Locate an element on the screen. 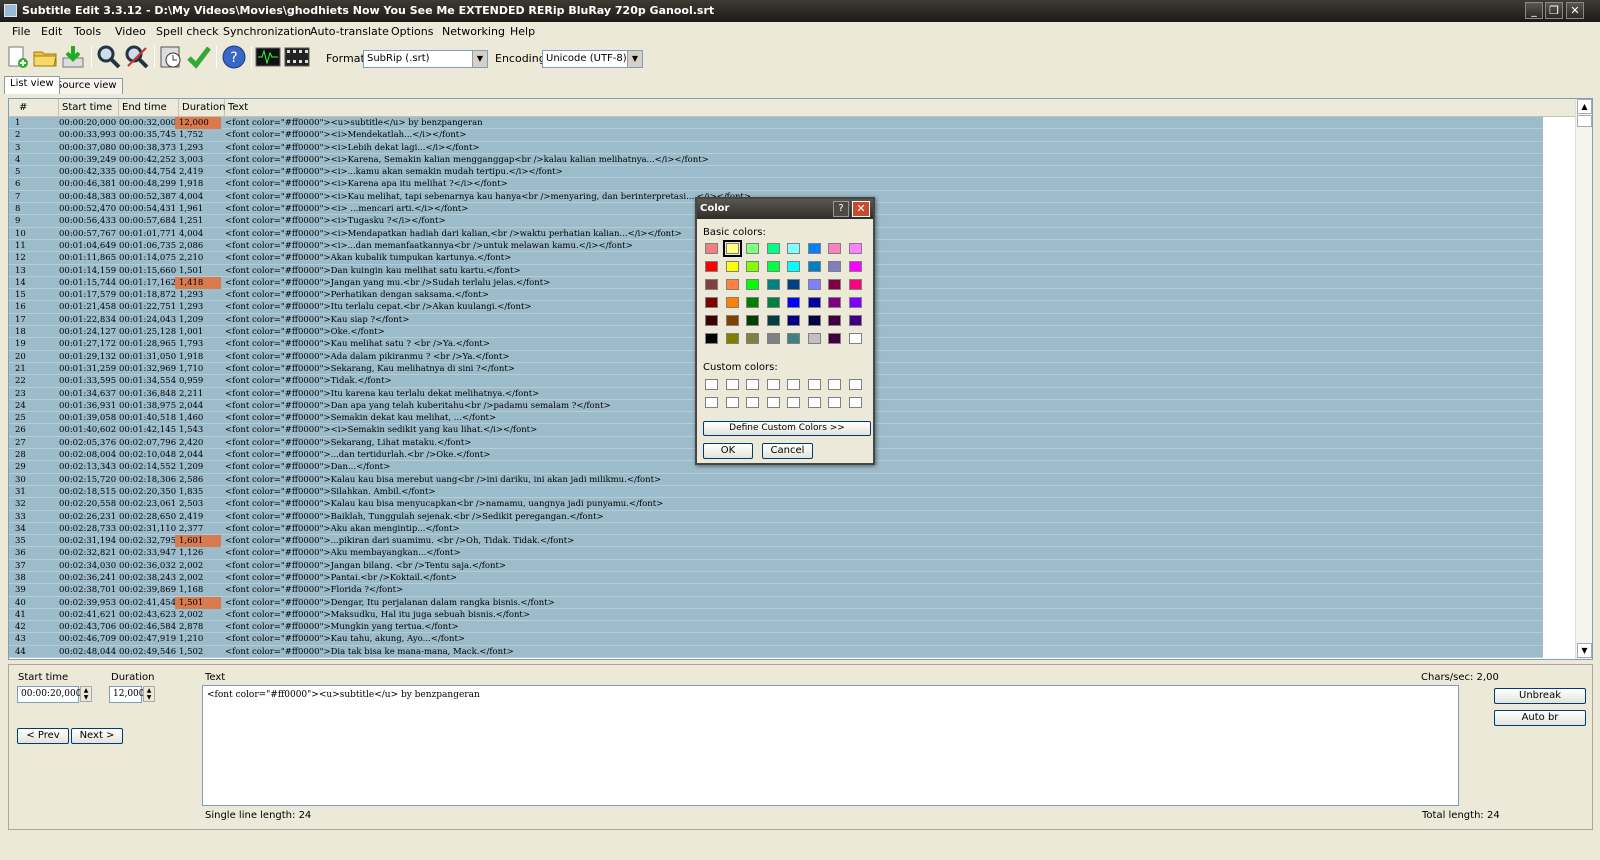  unbreak-button: Unbreak is located at coordinates (1540, 696).